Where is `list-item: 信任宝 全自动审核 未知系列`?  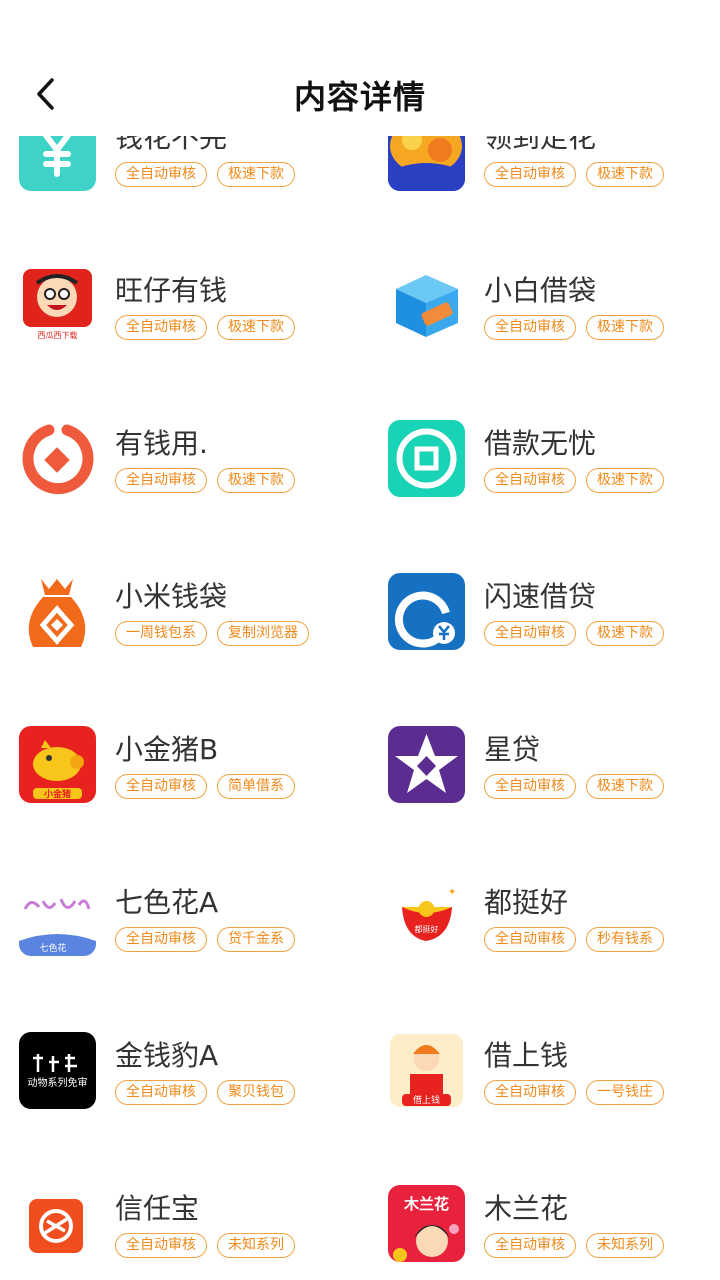 list-item: 信任宝 全自动审核 未知系列 is located at coordinates (189, 1232).